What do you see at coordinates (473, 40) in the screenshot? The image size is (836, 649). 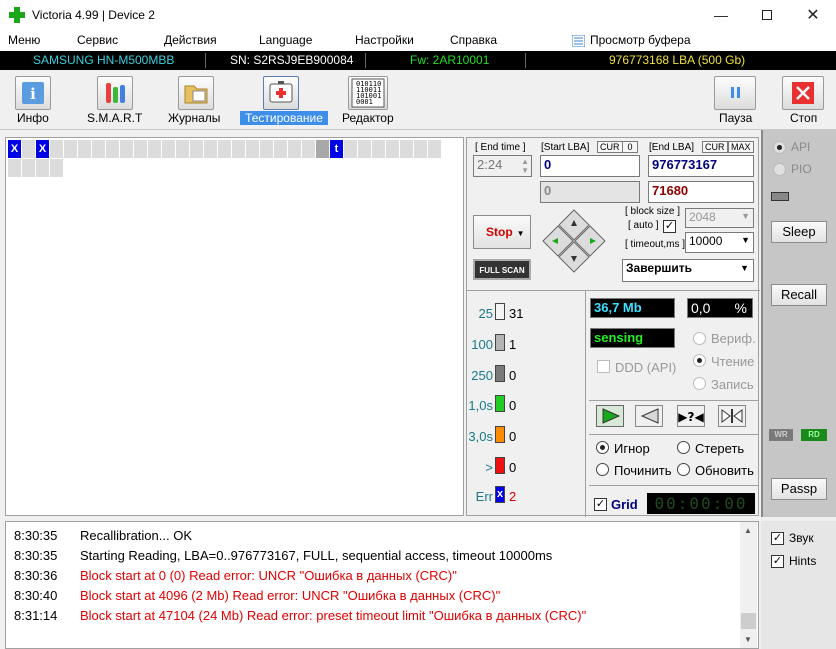 I see `menu-help: Справка` at bounding box center [473, 40].